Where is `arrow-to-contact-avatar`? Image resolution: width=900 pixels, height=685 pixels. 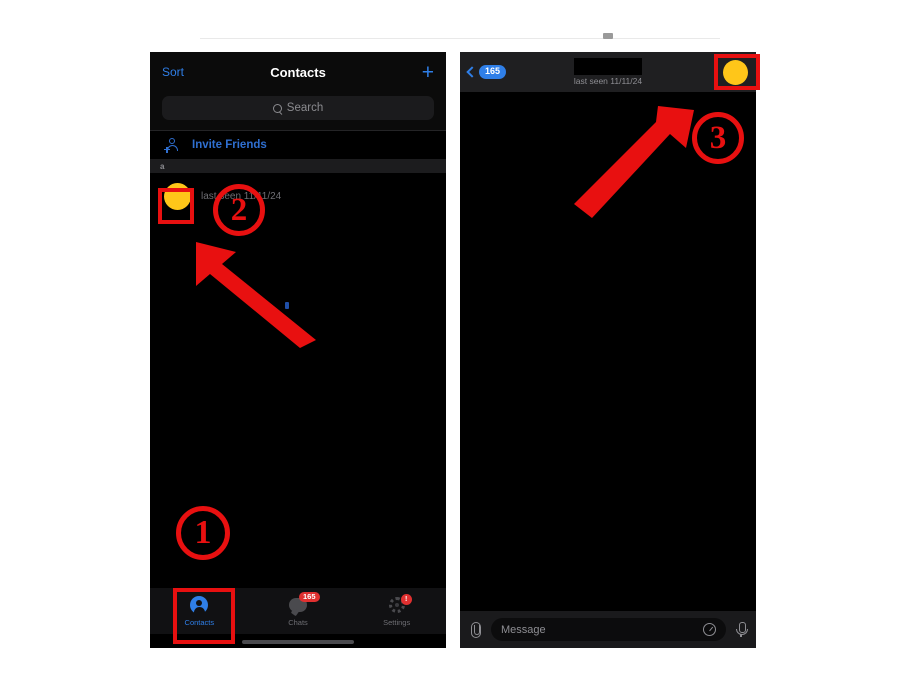
arrow-to-contact-avatar is located at coordinates (256, 295).